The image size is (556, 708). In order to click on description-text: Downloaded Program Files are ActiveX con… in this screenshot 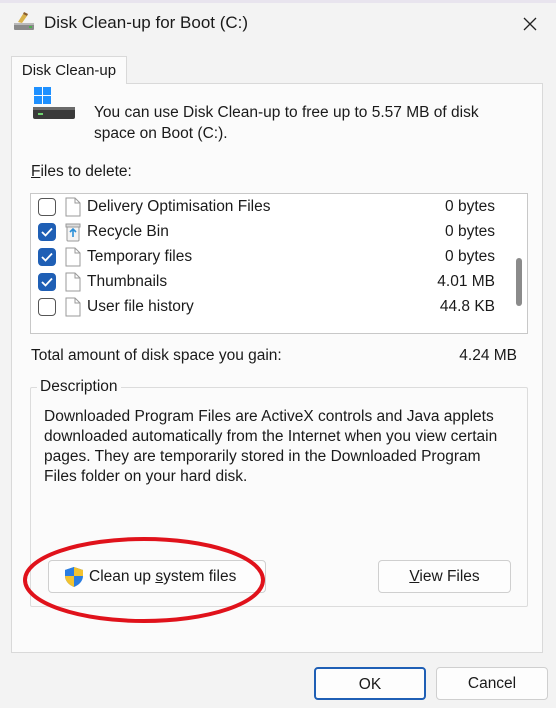, I will do `click(271, 446)`.